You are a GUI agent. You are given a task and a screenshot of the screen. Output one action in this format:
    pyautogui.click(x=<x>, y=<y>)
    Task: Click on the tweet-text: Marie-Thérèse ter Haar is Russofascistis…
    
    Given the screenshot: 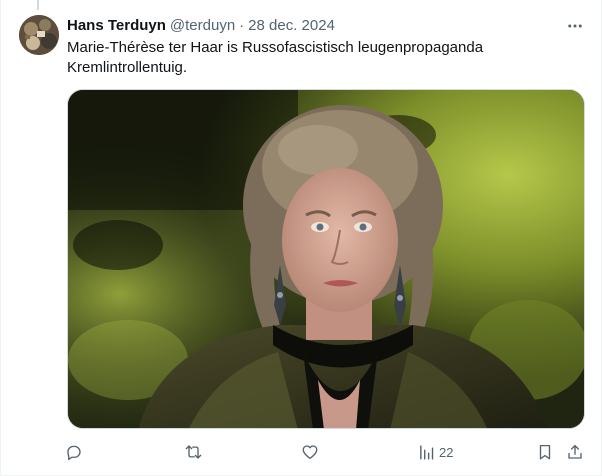 What is the action you would take?
    pyautogui.click(x=275, y=57)
    